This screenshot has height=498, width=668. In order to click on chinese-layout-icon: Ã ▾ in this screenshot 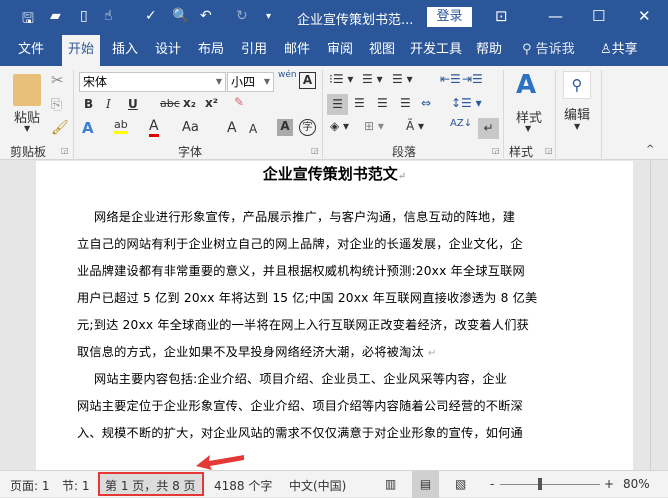, I will do `click(415, 126)`.